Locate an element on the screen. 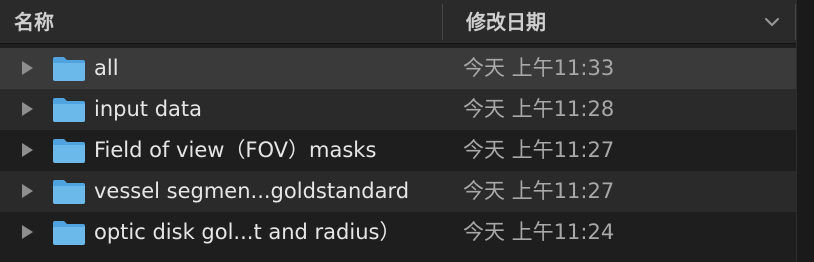 This screenshot has height=262, width=814. window-edge is located at coordinates (805, 131).